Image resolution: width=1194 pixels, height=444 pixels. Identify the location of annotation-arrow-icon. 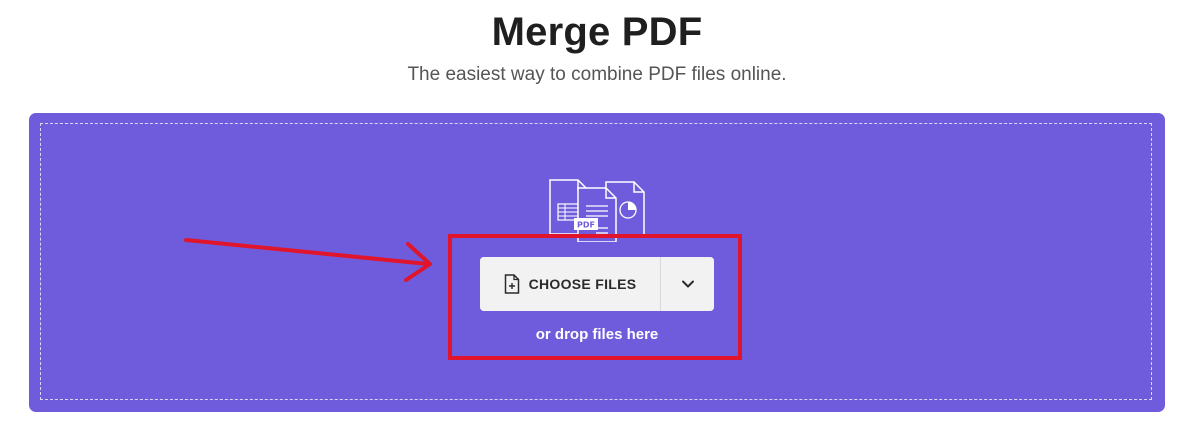
(308, 260).